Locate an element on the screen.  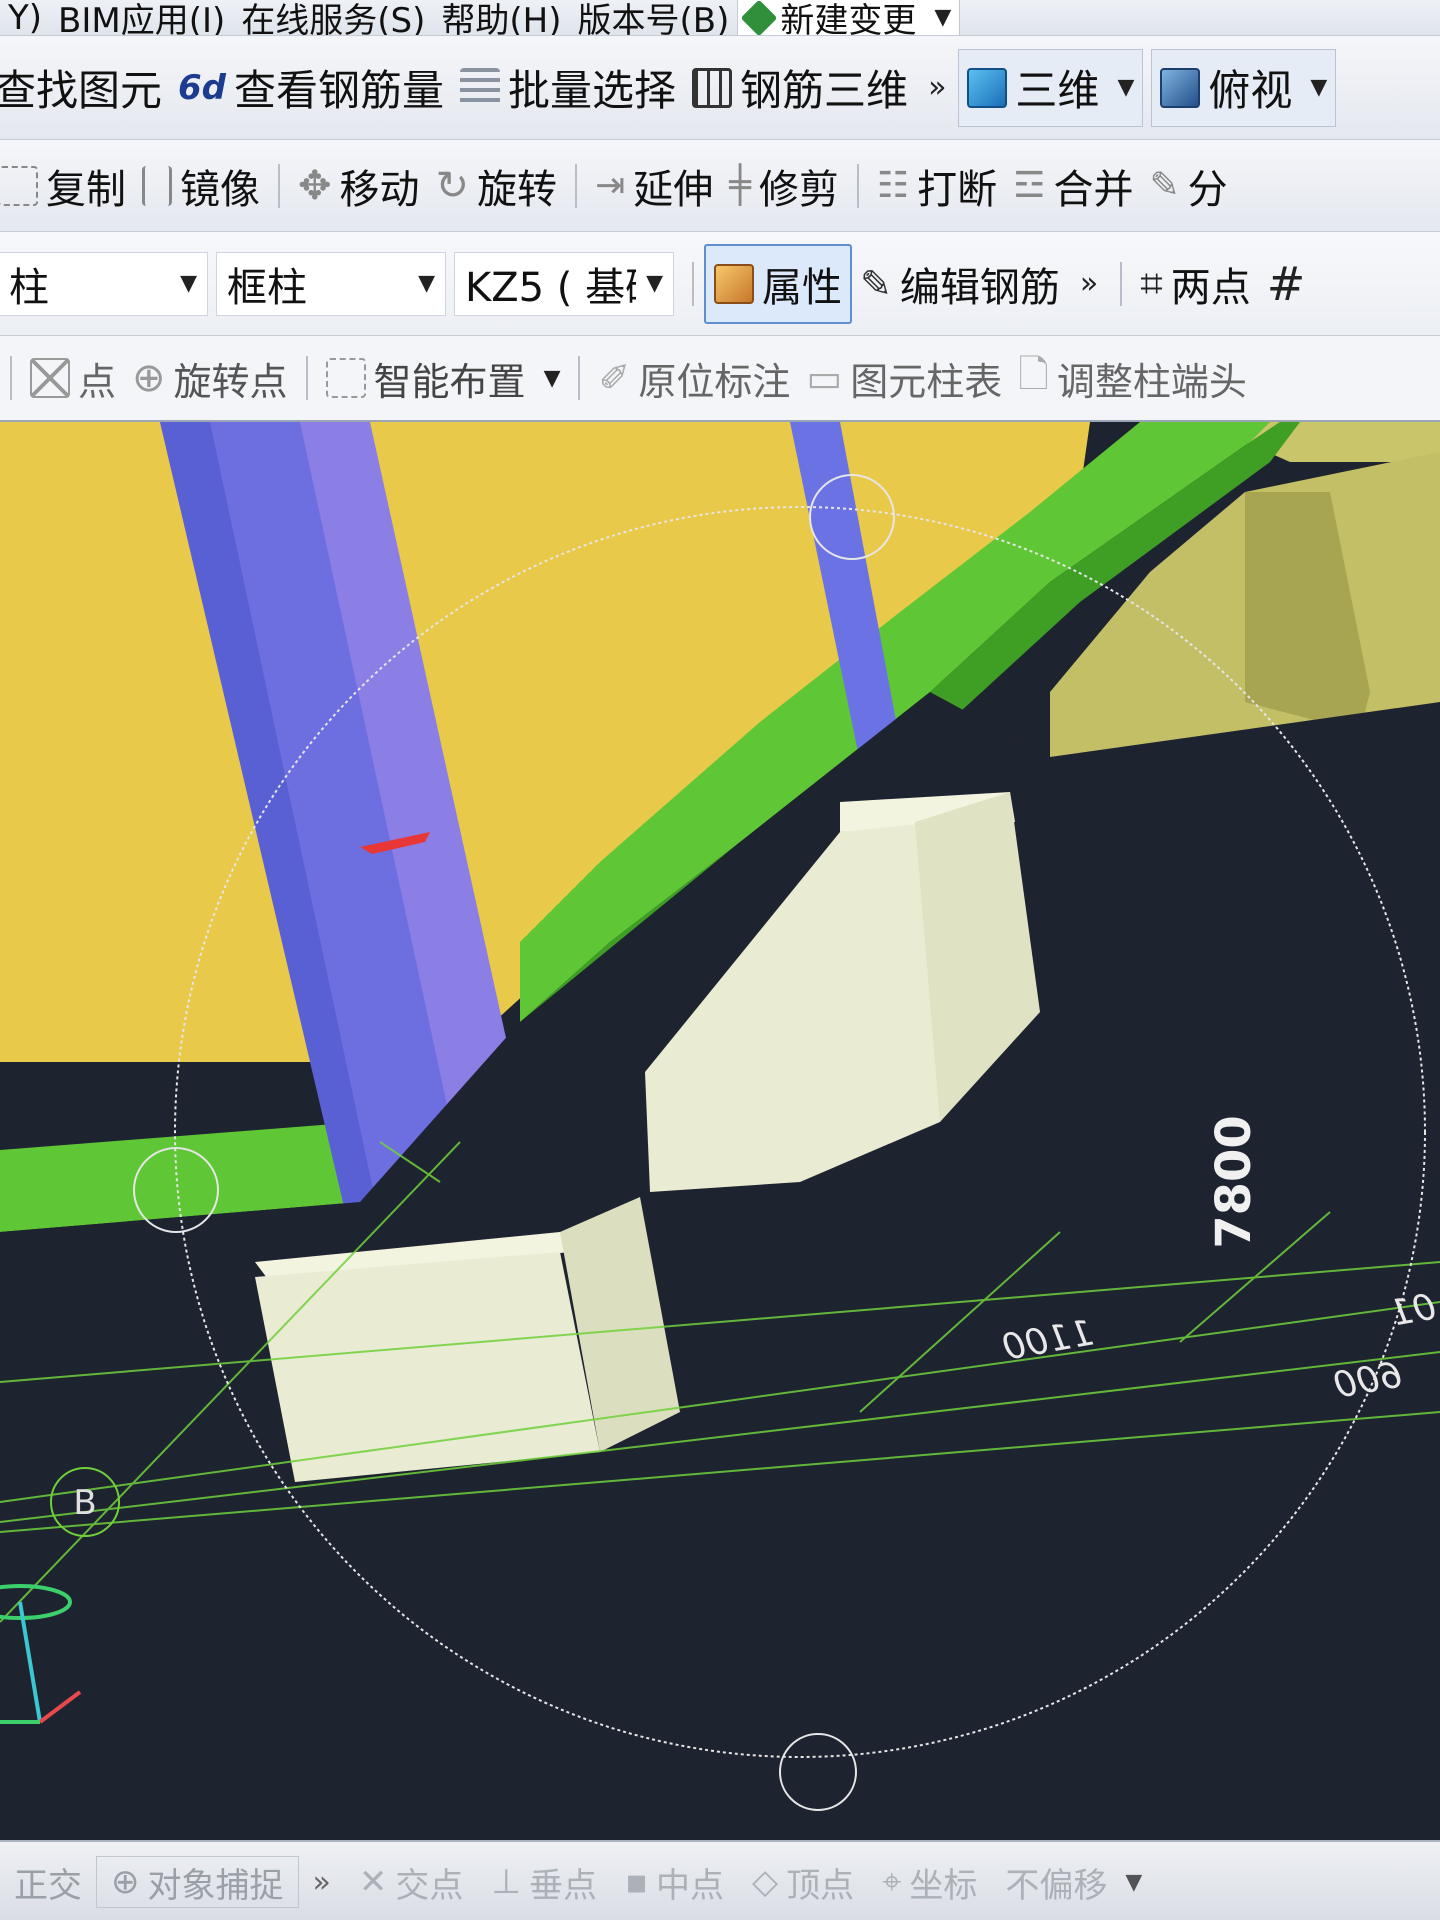
split-label: 分 is located at coordinates (1207, 189).